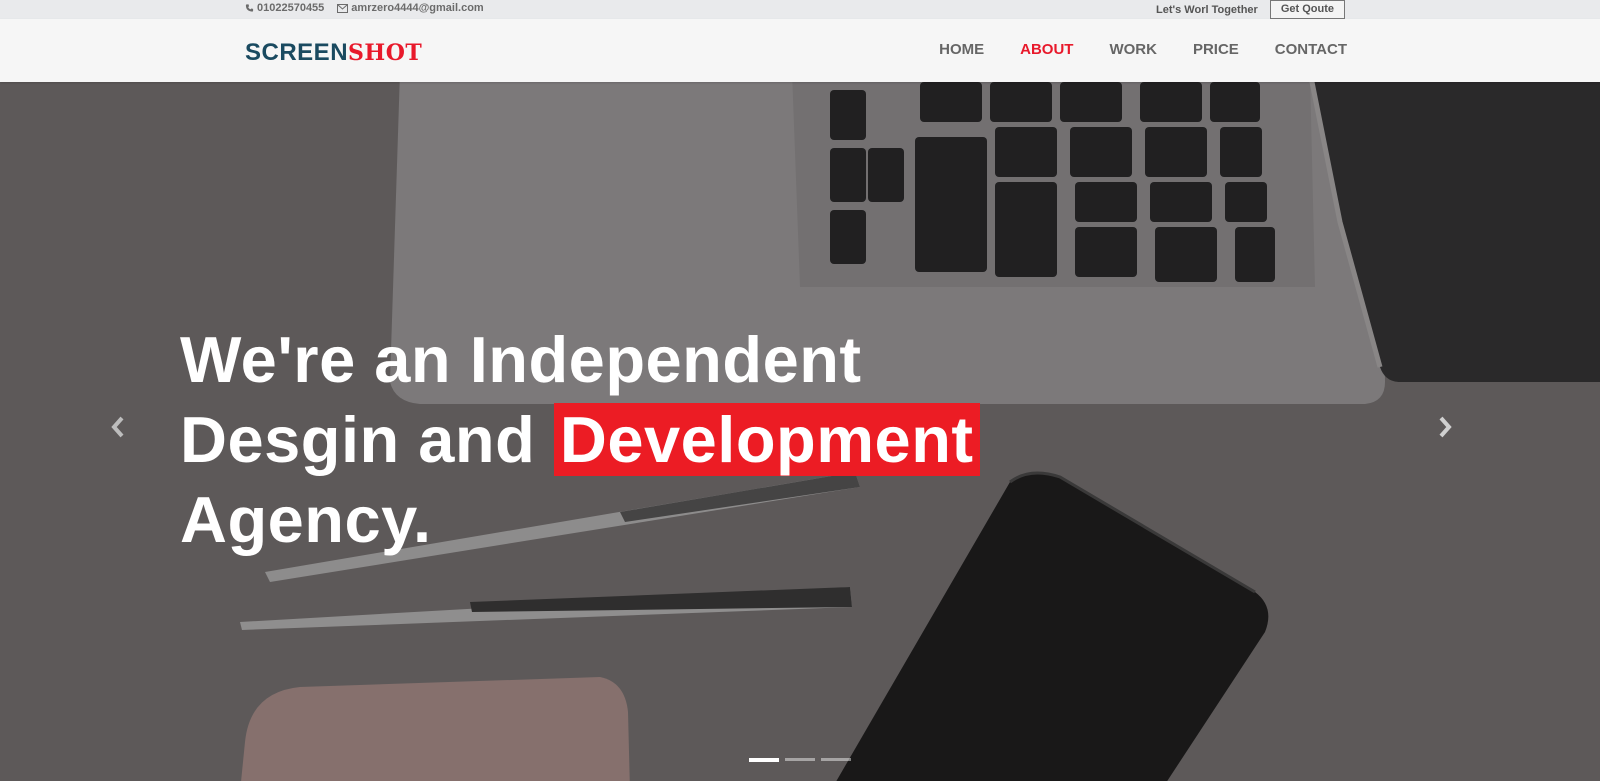 The width and height of the screenshot is (1600, 781). Describe the element at coordinates (1307, 9) in the screenshot. I see `get-quote-button: Get Qoute` at that location.